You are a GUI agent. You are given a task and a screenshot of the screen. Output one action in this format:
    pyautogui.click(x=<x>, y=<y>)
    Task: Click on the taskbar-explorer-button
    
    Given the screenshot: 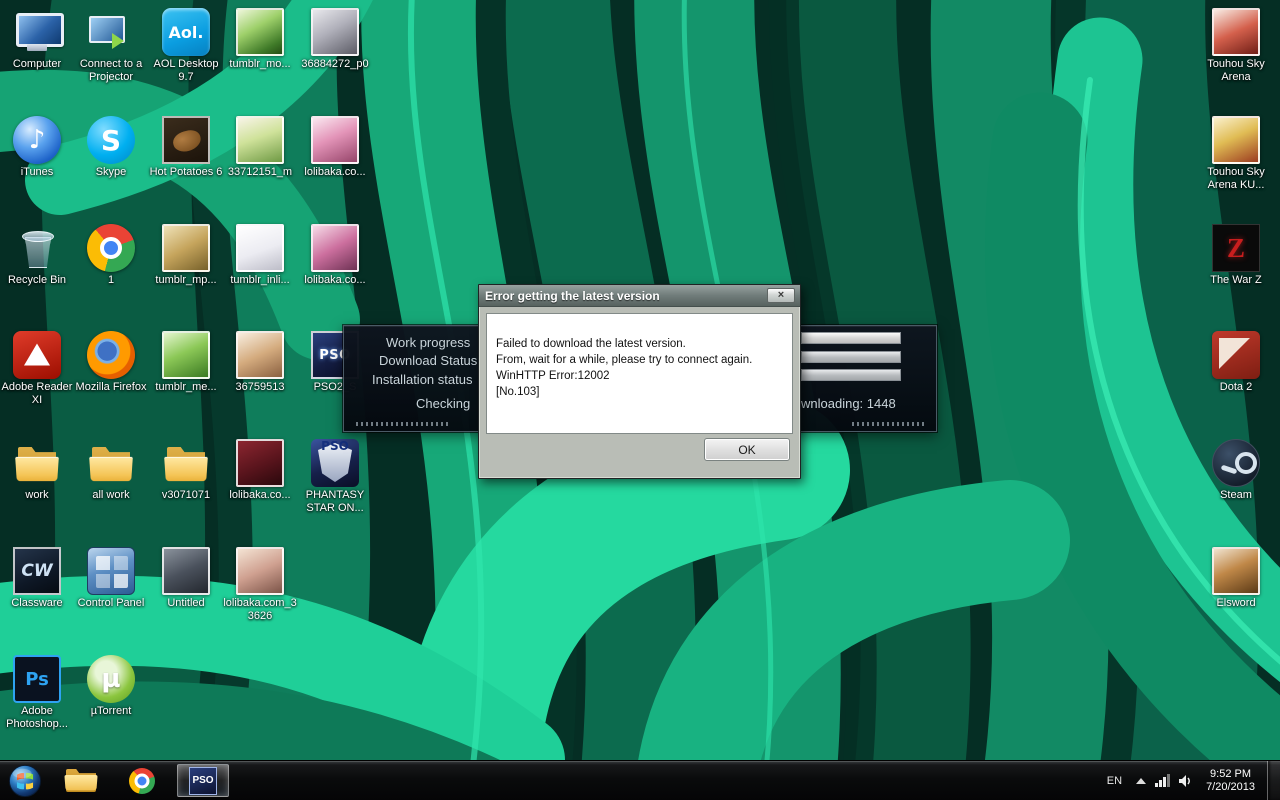 What is the action you would take?
    pyautogui.click(x=81, y=780)
    